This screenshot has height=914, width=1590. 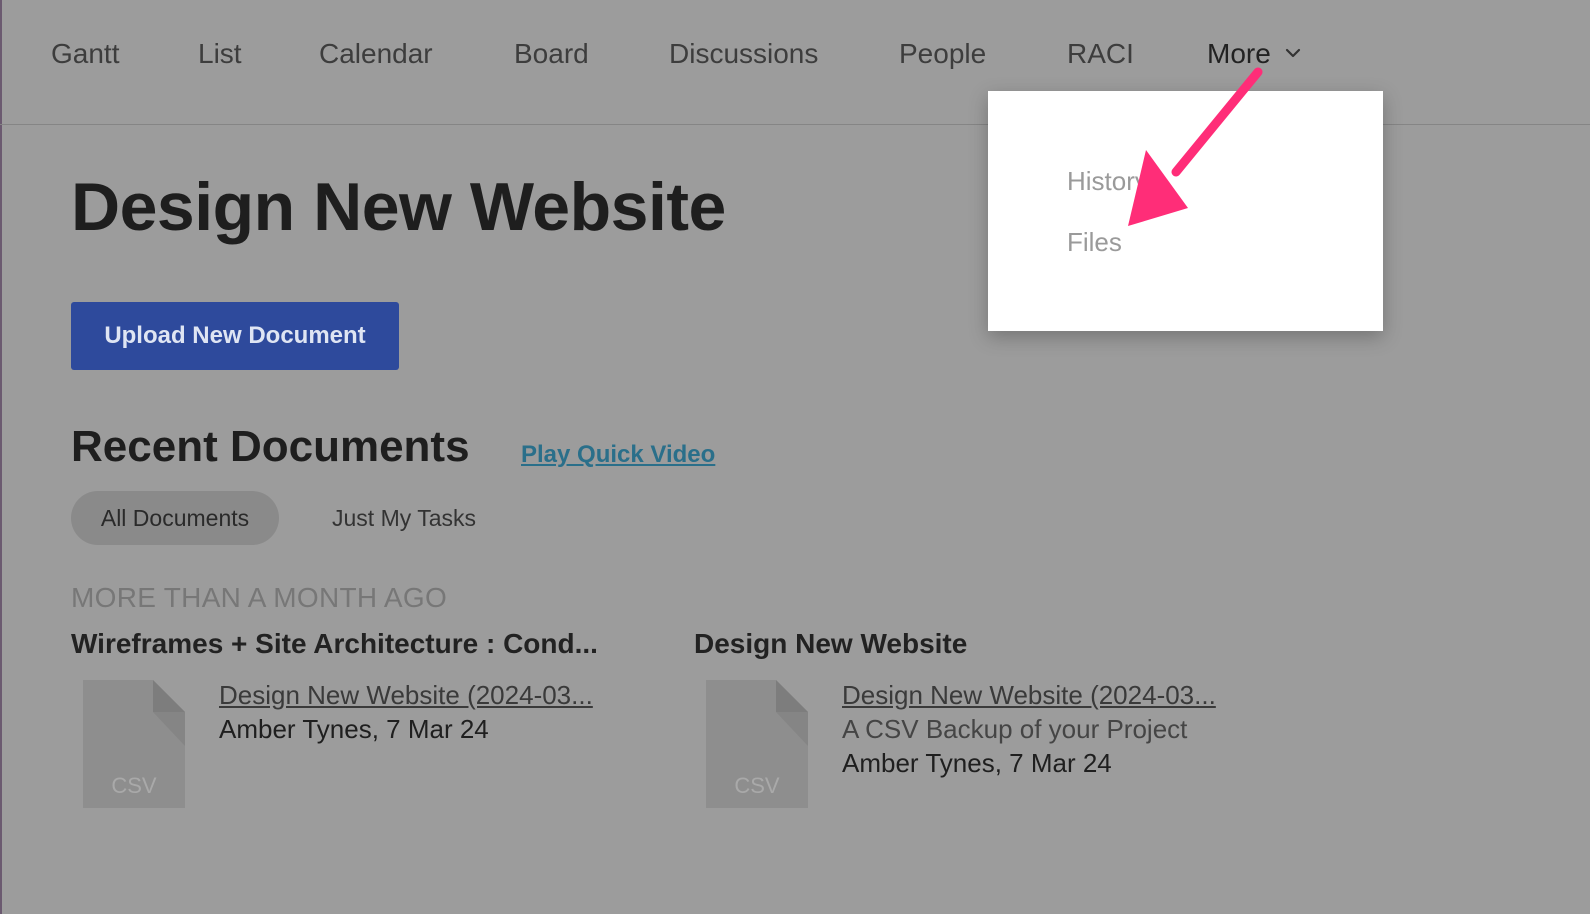 What do you see at coordinates (830, 644) in the screenshot?
I see `document-group-title: Design New Website` at bounding box center [830, 644].